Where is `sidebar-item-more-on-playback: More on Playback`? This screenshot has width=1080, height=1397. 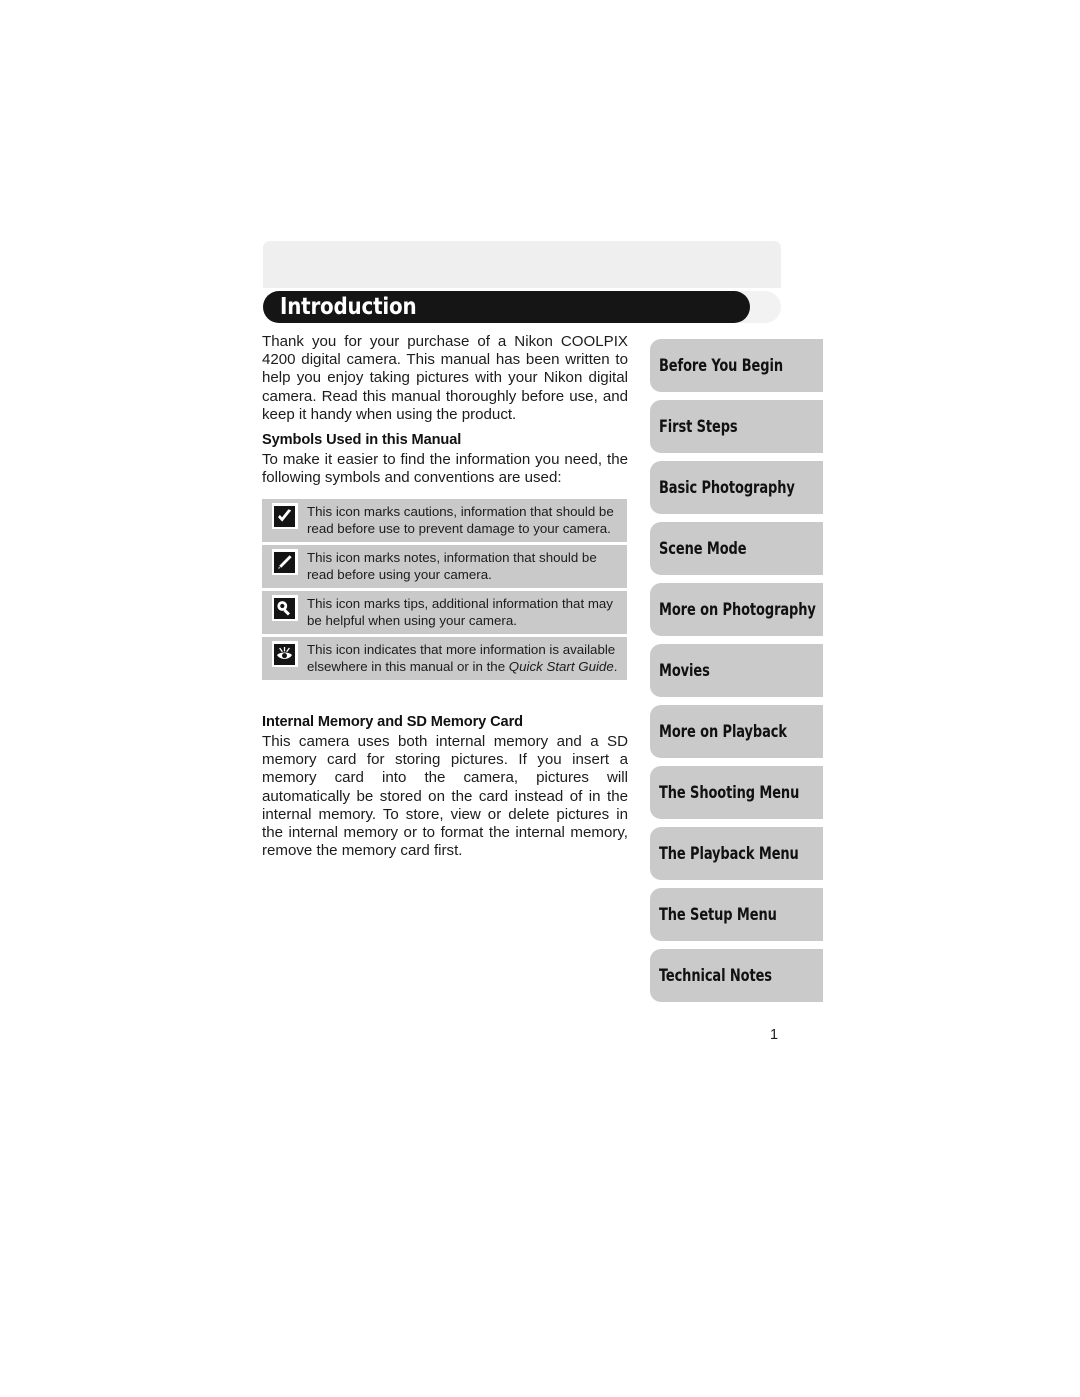
sidebar-item-more-on-playback: More on Playback is located at coordinates (736, 731).